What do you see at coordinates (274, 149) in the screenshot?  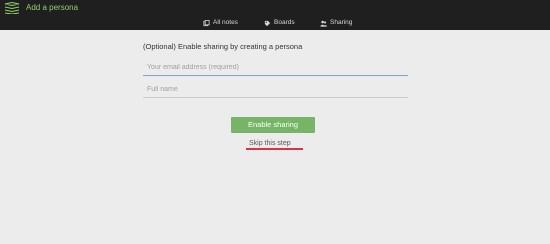 I see `skip-underline` at bounding box center [274, 149].